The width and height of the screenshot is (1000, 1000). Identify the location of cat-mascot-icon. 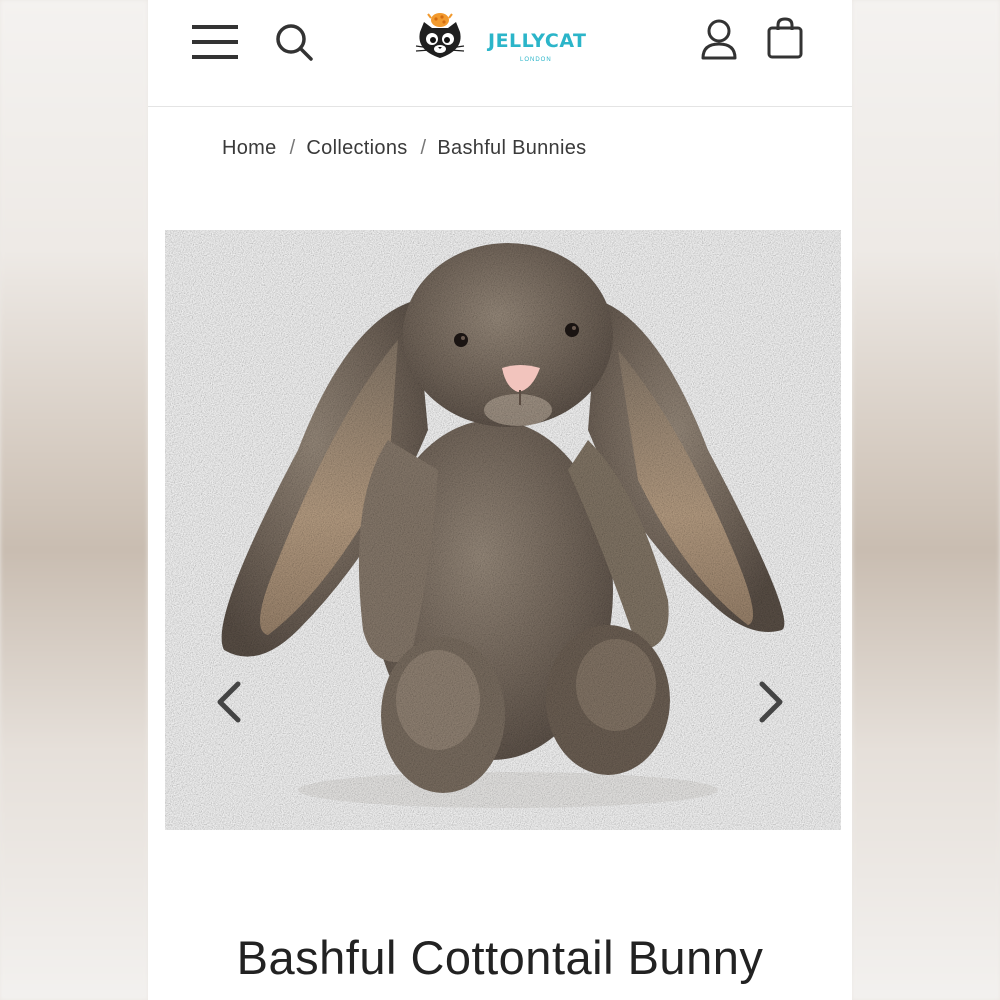
(440, 35).